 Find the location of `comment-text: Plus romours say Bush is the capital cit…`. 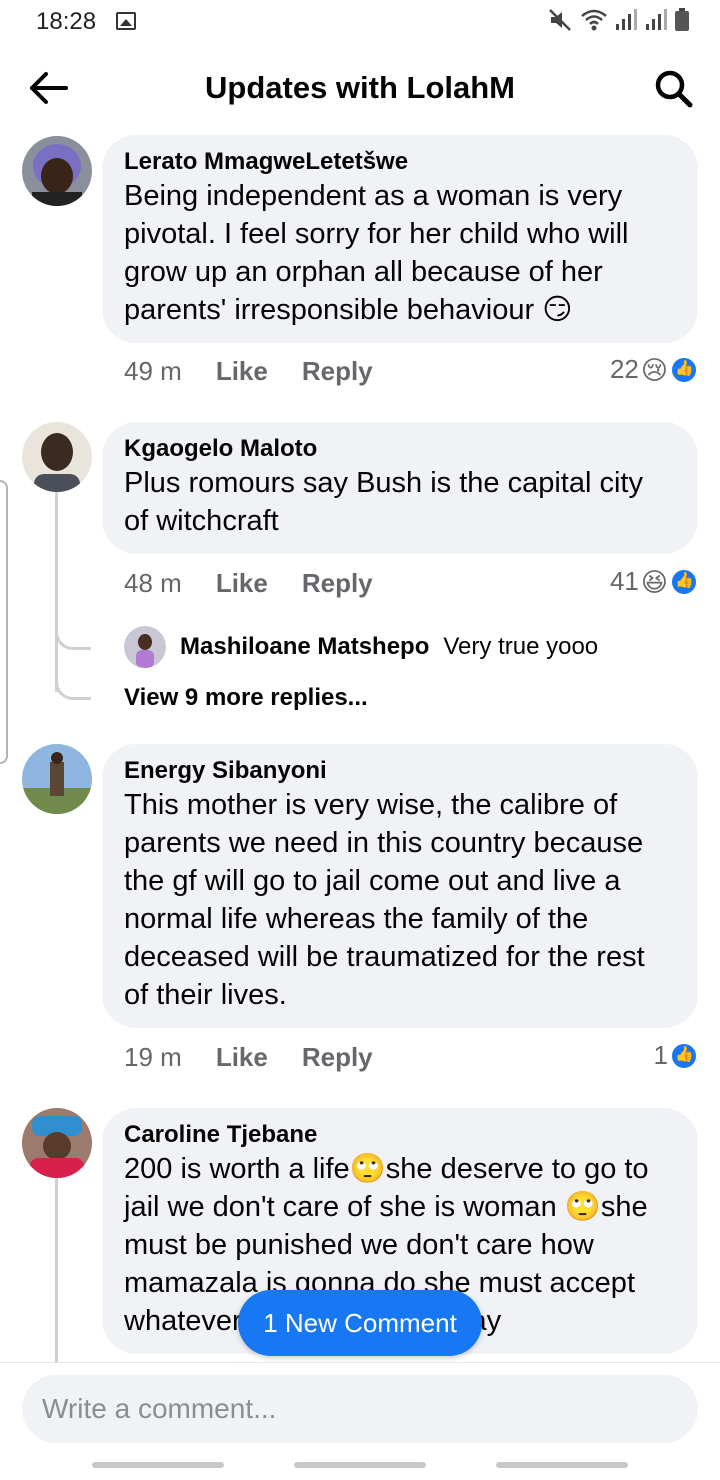

comment-text: Plus romours say Bush is the capital cit… is located at coordinates (400, 502).